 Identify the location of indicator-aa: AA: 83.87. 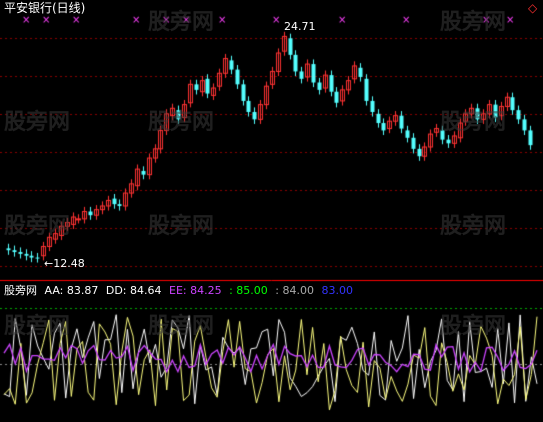
(71, 290).